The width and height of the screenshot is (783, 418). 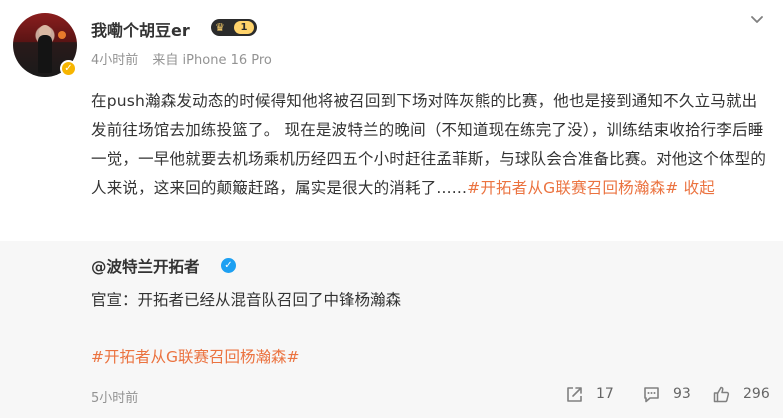 I want to click on like-button: 296, so click(x=741, y=394).